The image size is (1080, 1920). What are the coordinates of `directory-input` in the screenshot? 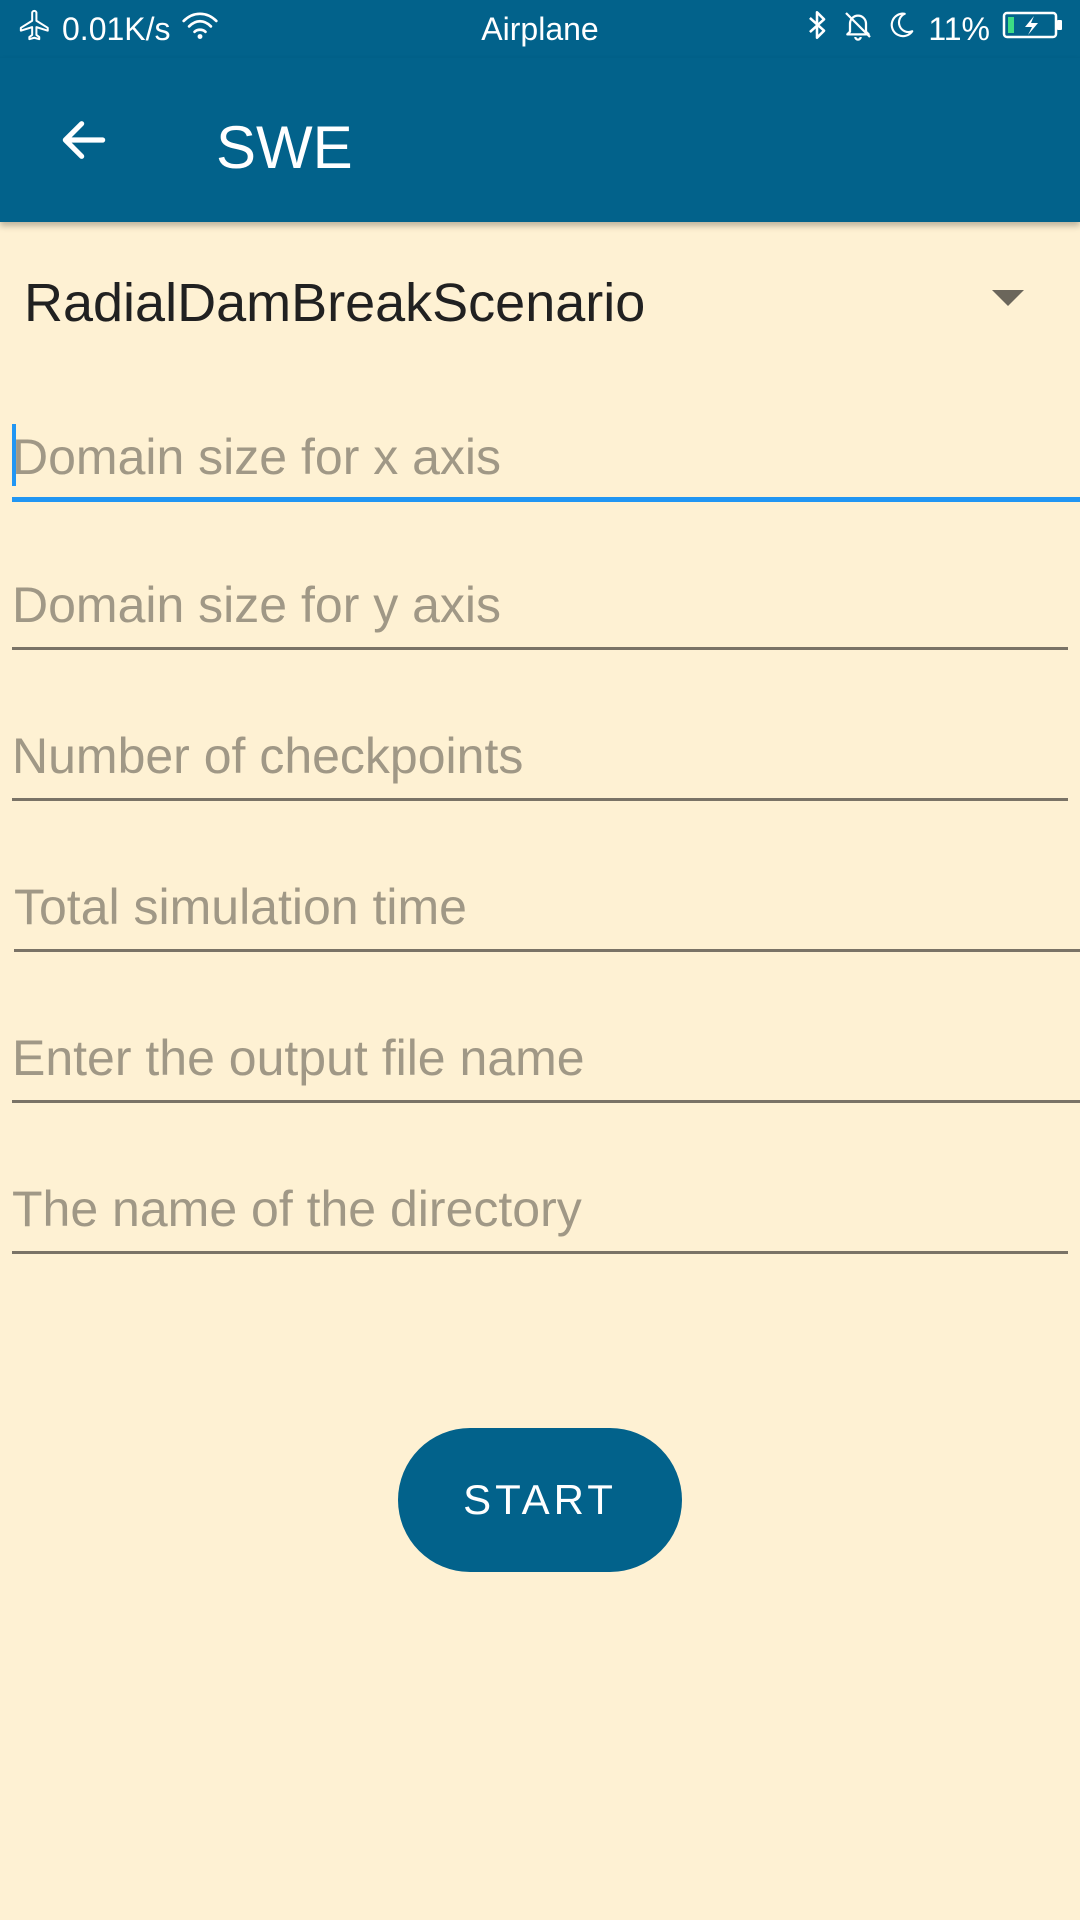 It's located at (540, 1209).